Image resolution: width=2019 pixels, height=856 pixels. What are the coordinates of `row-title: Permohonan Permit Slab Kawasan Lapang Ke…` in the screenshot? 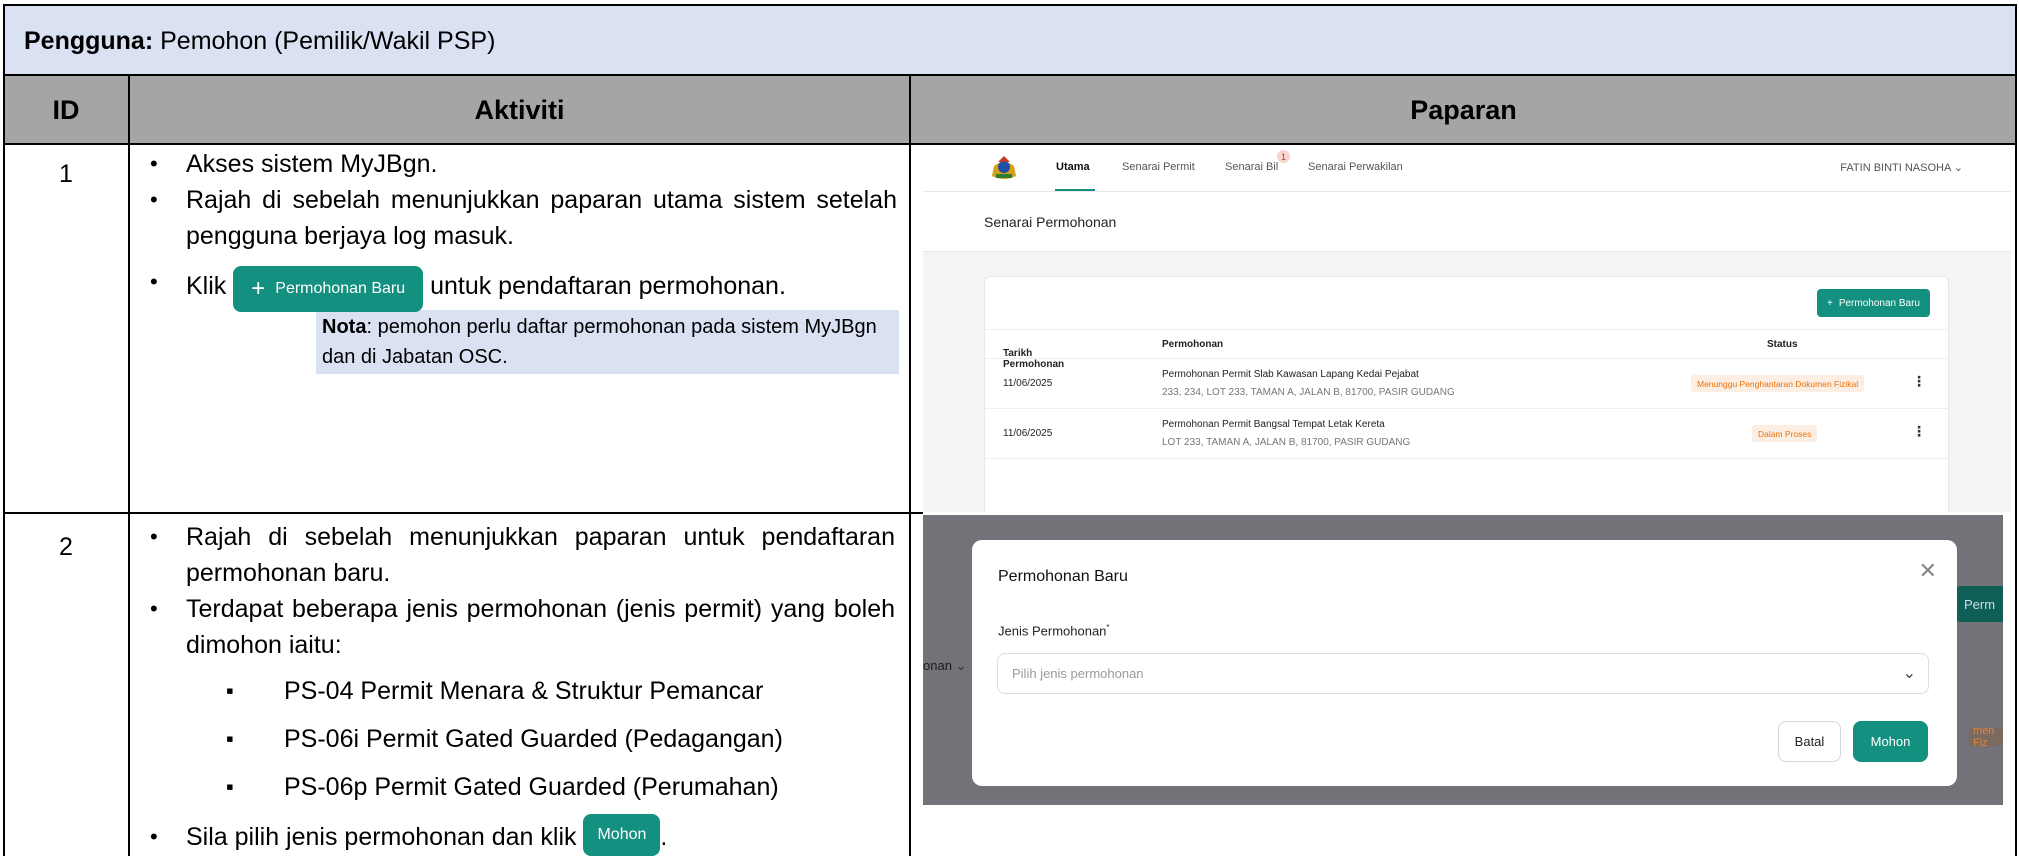 It's located at (1290, 374).